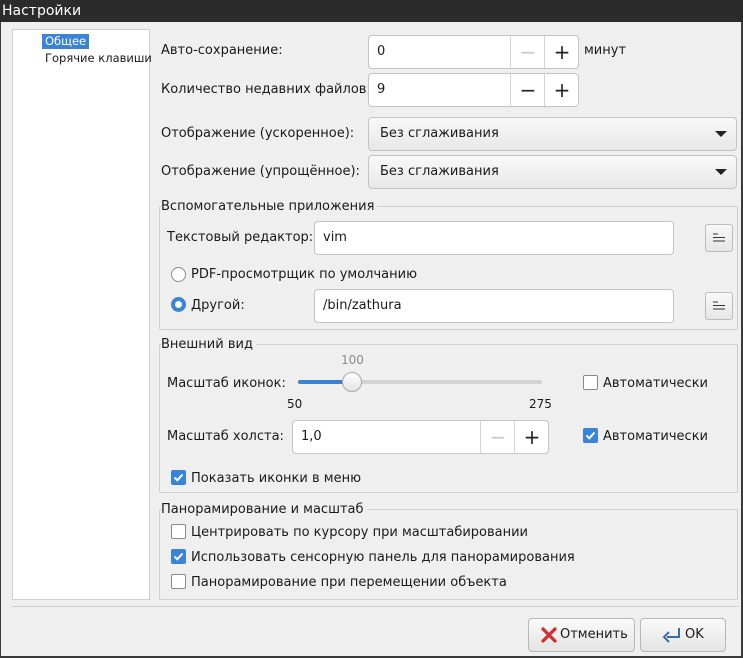 The width and height of the screenshot is (743, 658). Describe the element at coordinates (371, 11) in the screenshot. I see `title-bar: Настройки` at that location.